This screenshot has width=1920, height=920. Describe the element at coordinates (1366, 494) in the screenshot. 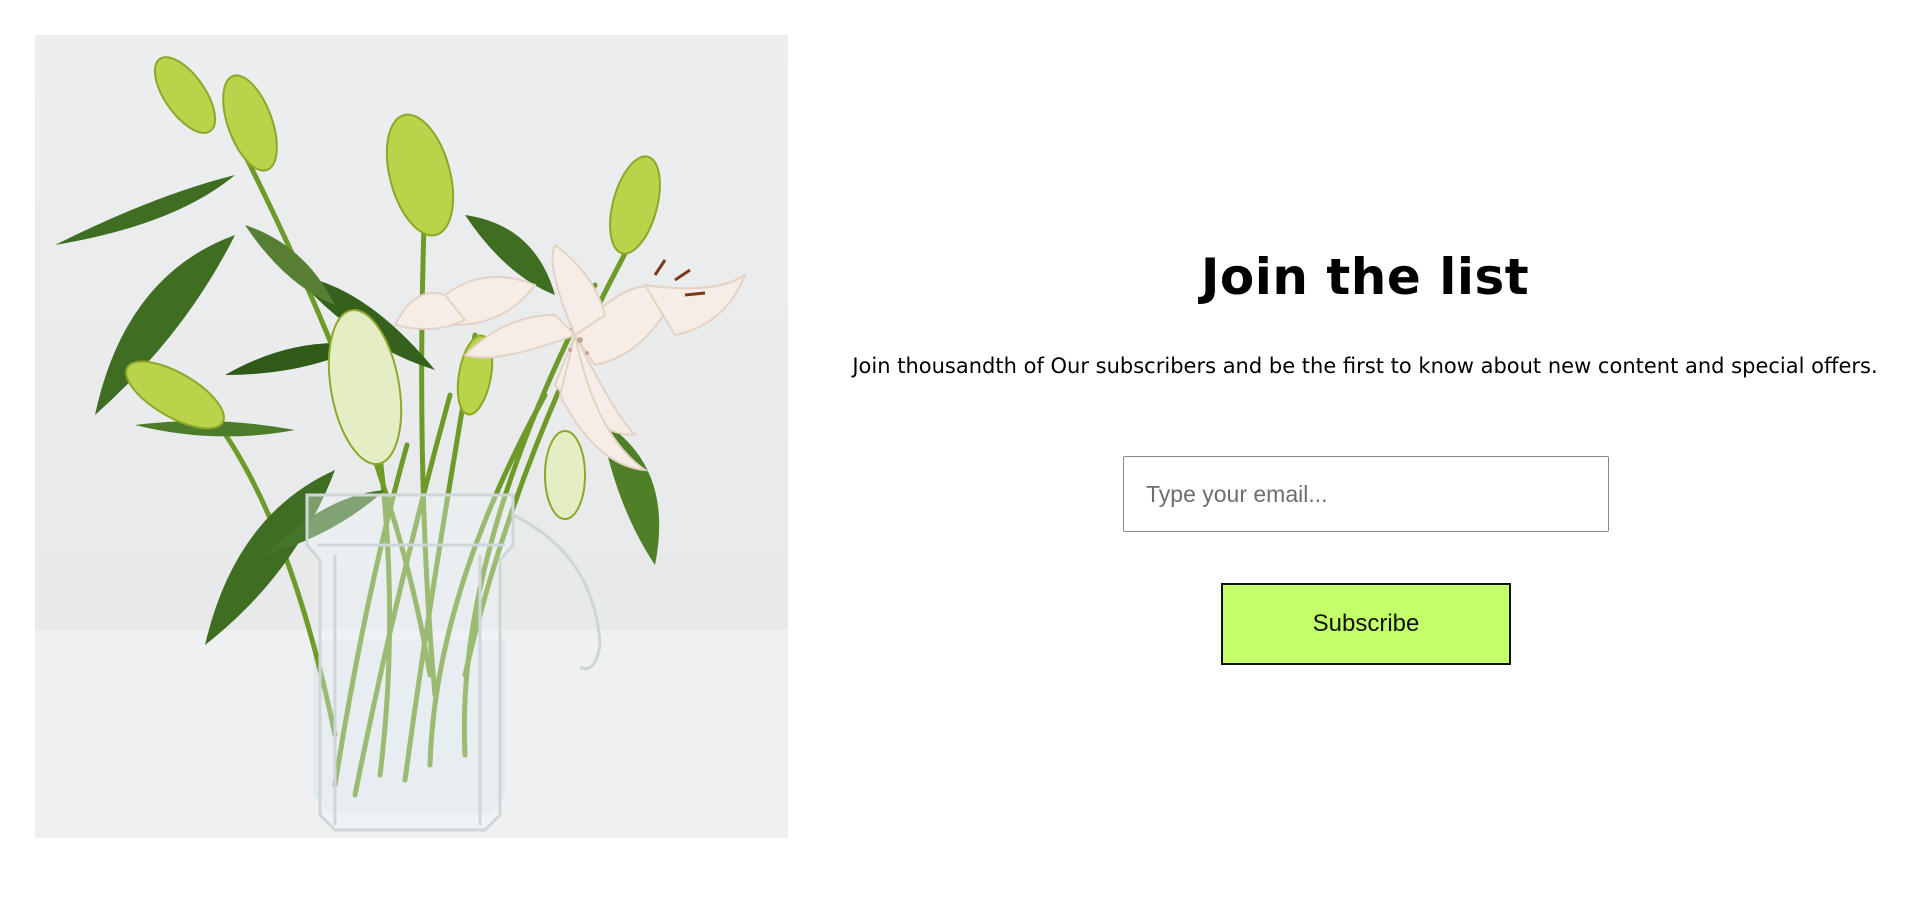

I see `email-input` at that location.